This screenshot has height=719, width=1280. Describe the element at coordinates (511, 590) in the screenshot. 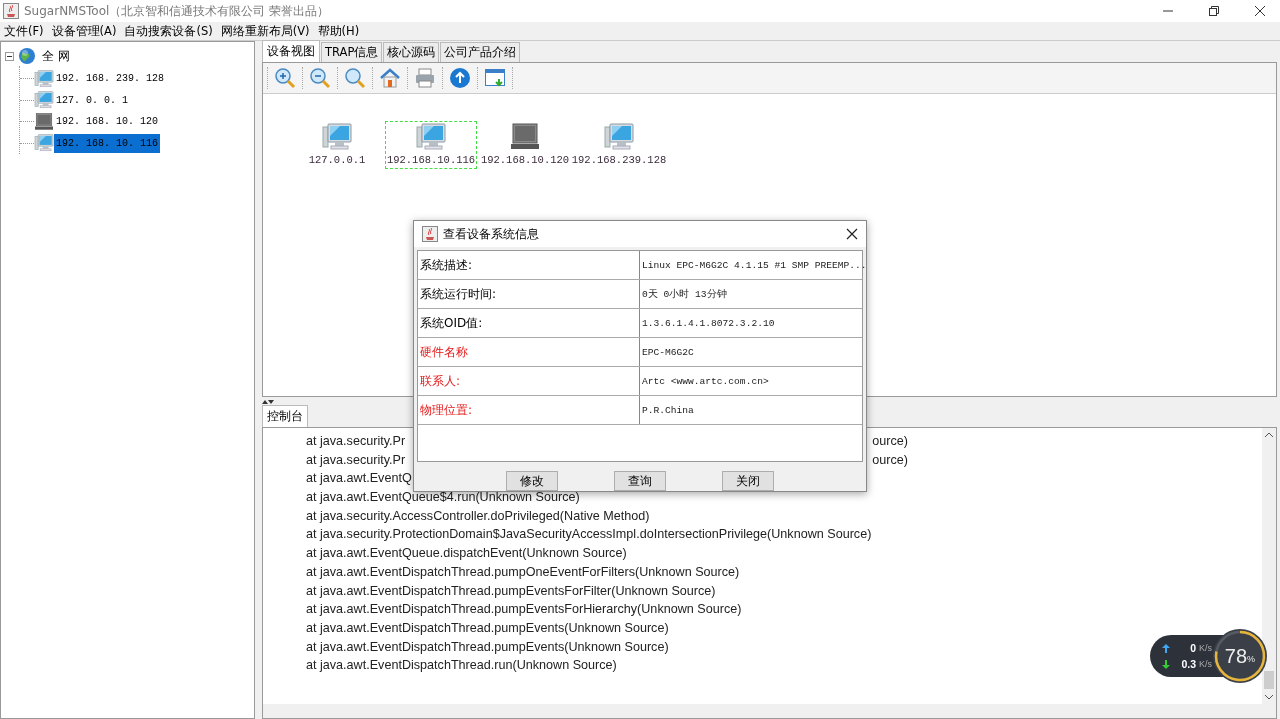

I see `console-line: at java.awt.EventDispatchThread.pumpEventsForFilter(Unknown Source)` at that location.